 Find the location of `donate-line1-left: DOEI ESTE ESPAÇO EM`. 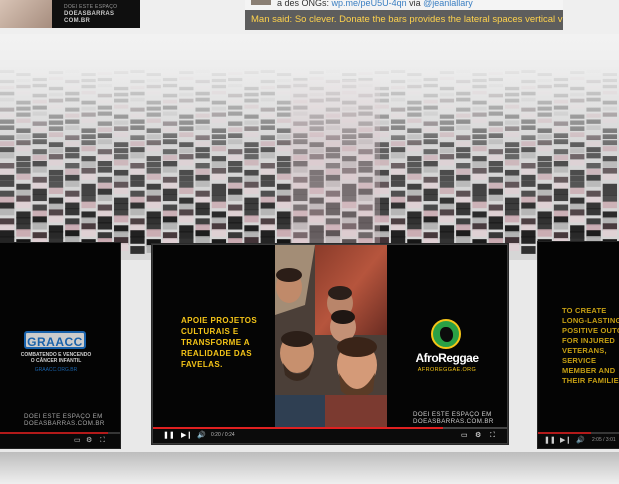

donate-line1-left: DOEI ESTE ESPAÇO EM is located at coordinates (63, 416).